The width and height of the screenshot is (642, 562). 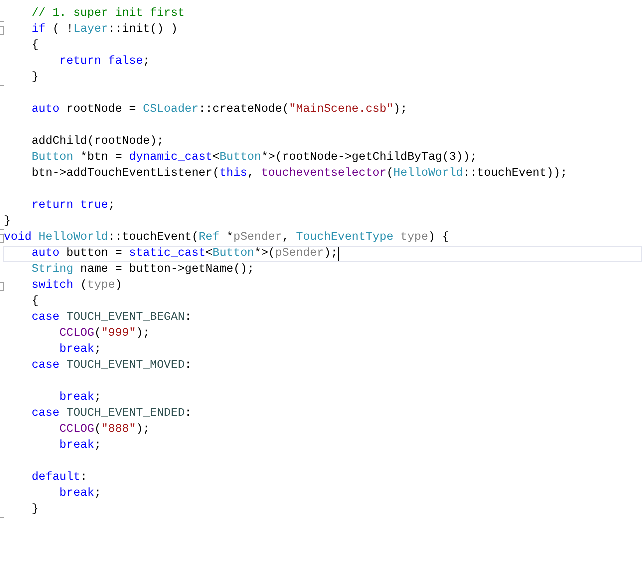 What do you see at coordinates (104, 62) in the screenshot?
I see `code-line: return false;` at bounding box center [104, 62].